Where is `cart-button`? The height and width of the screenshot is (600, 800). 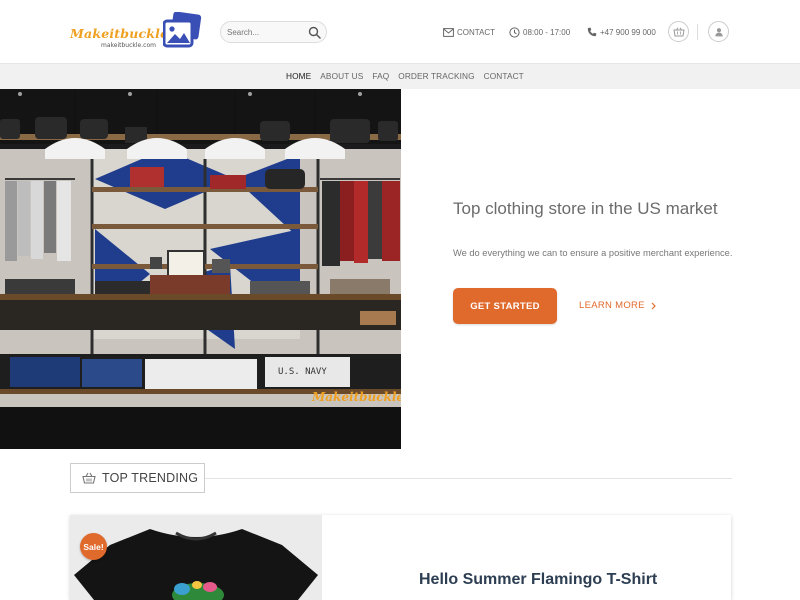 cart-button is located at coordinates (678, 31).